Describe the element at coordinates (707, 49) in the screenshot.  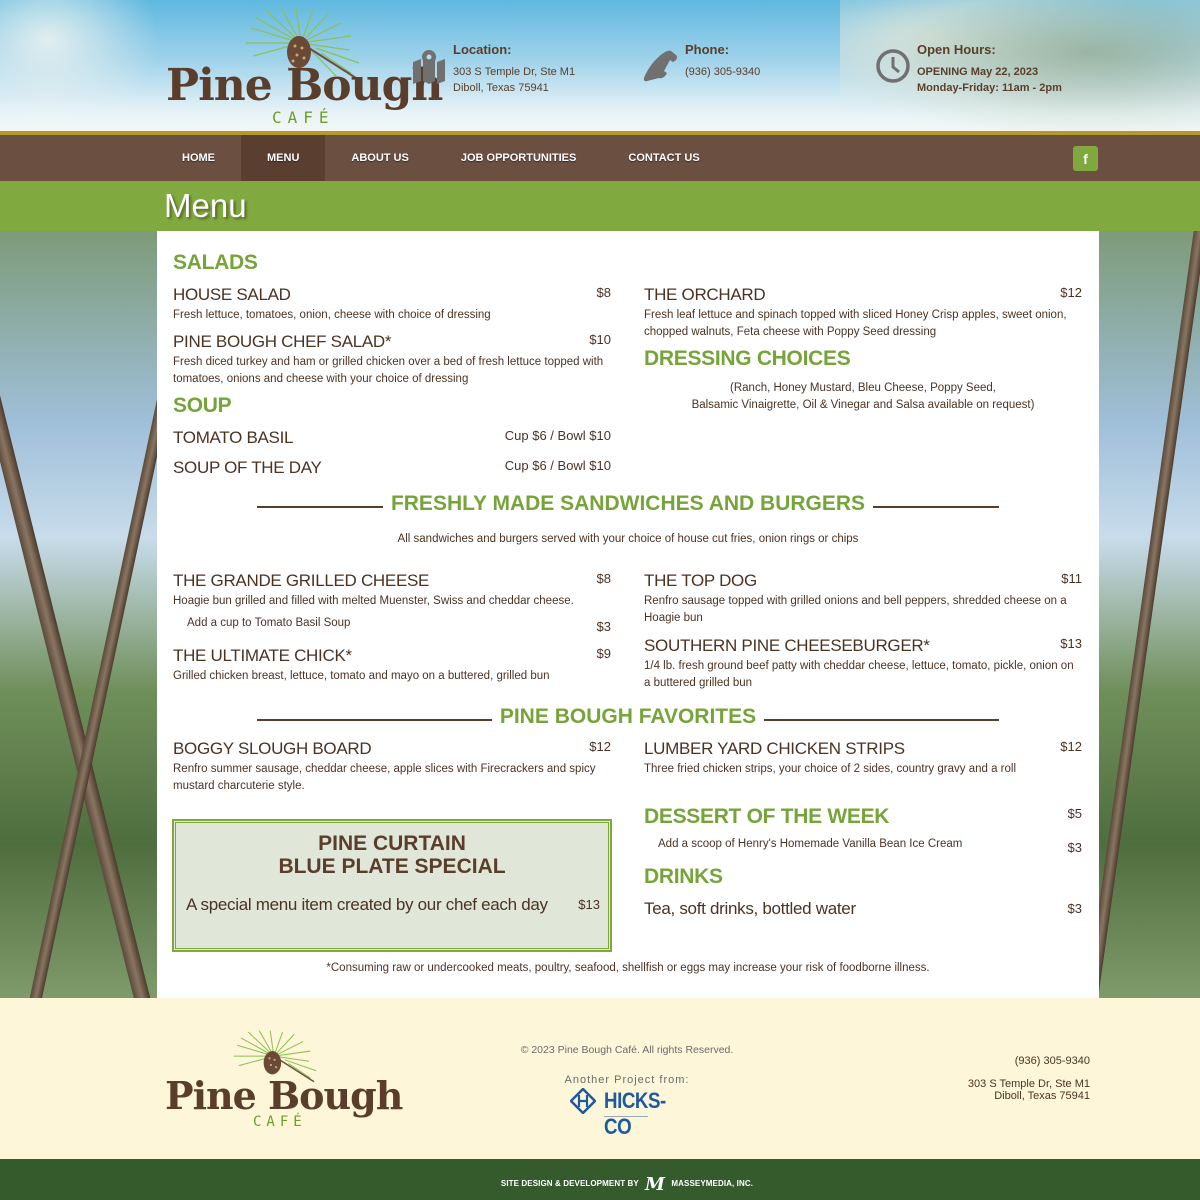
I see `phone-label: Phone:` at that location.